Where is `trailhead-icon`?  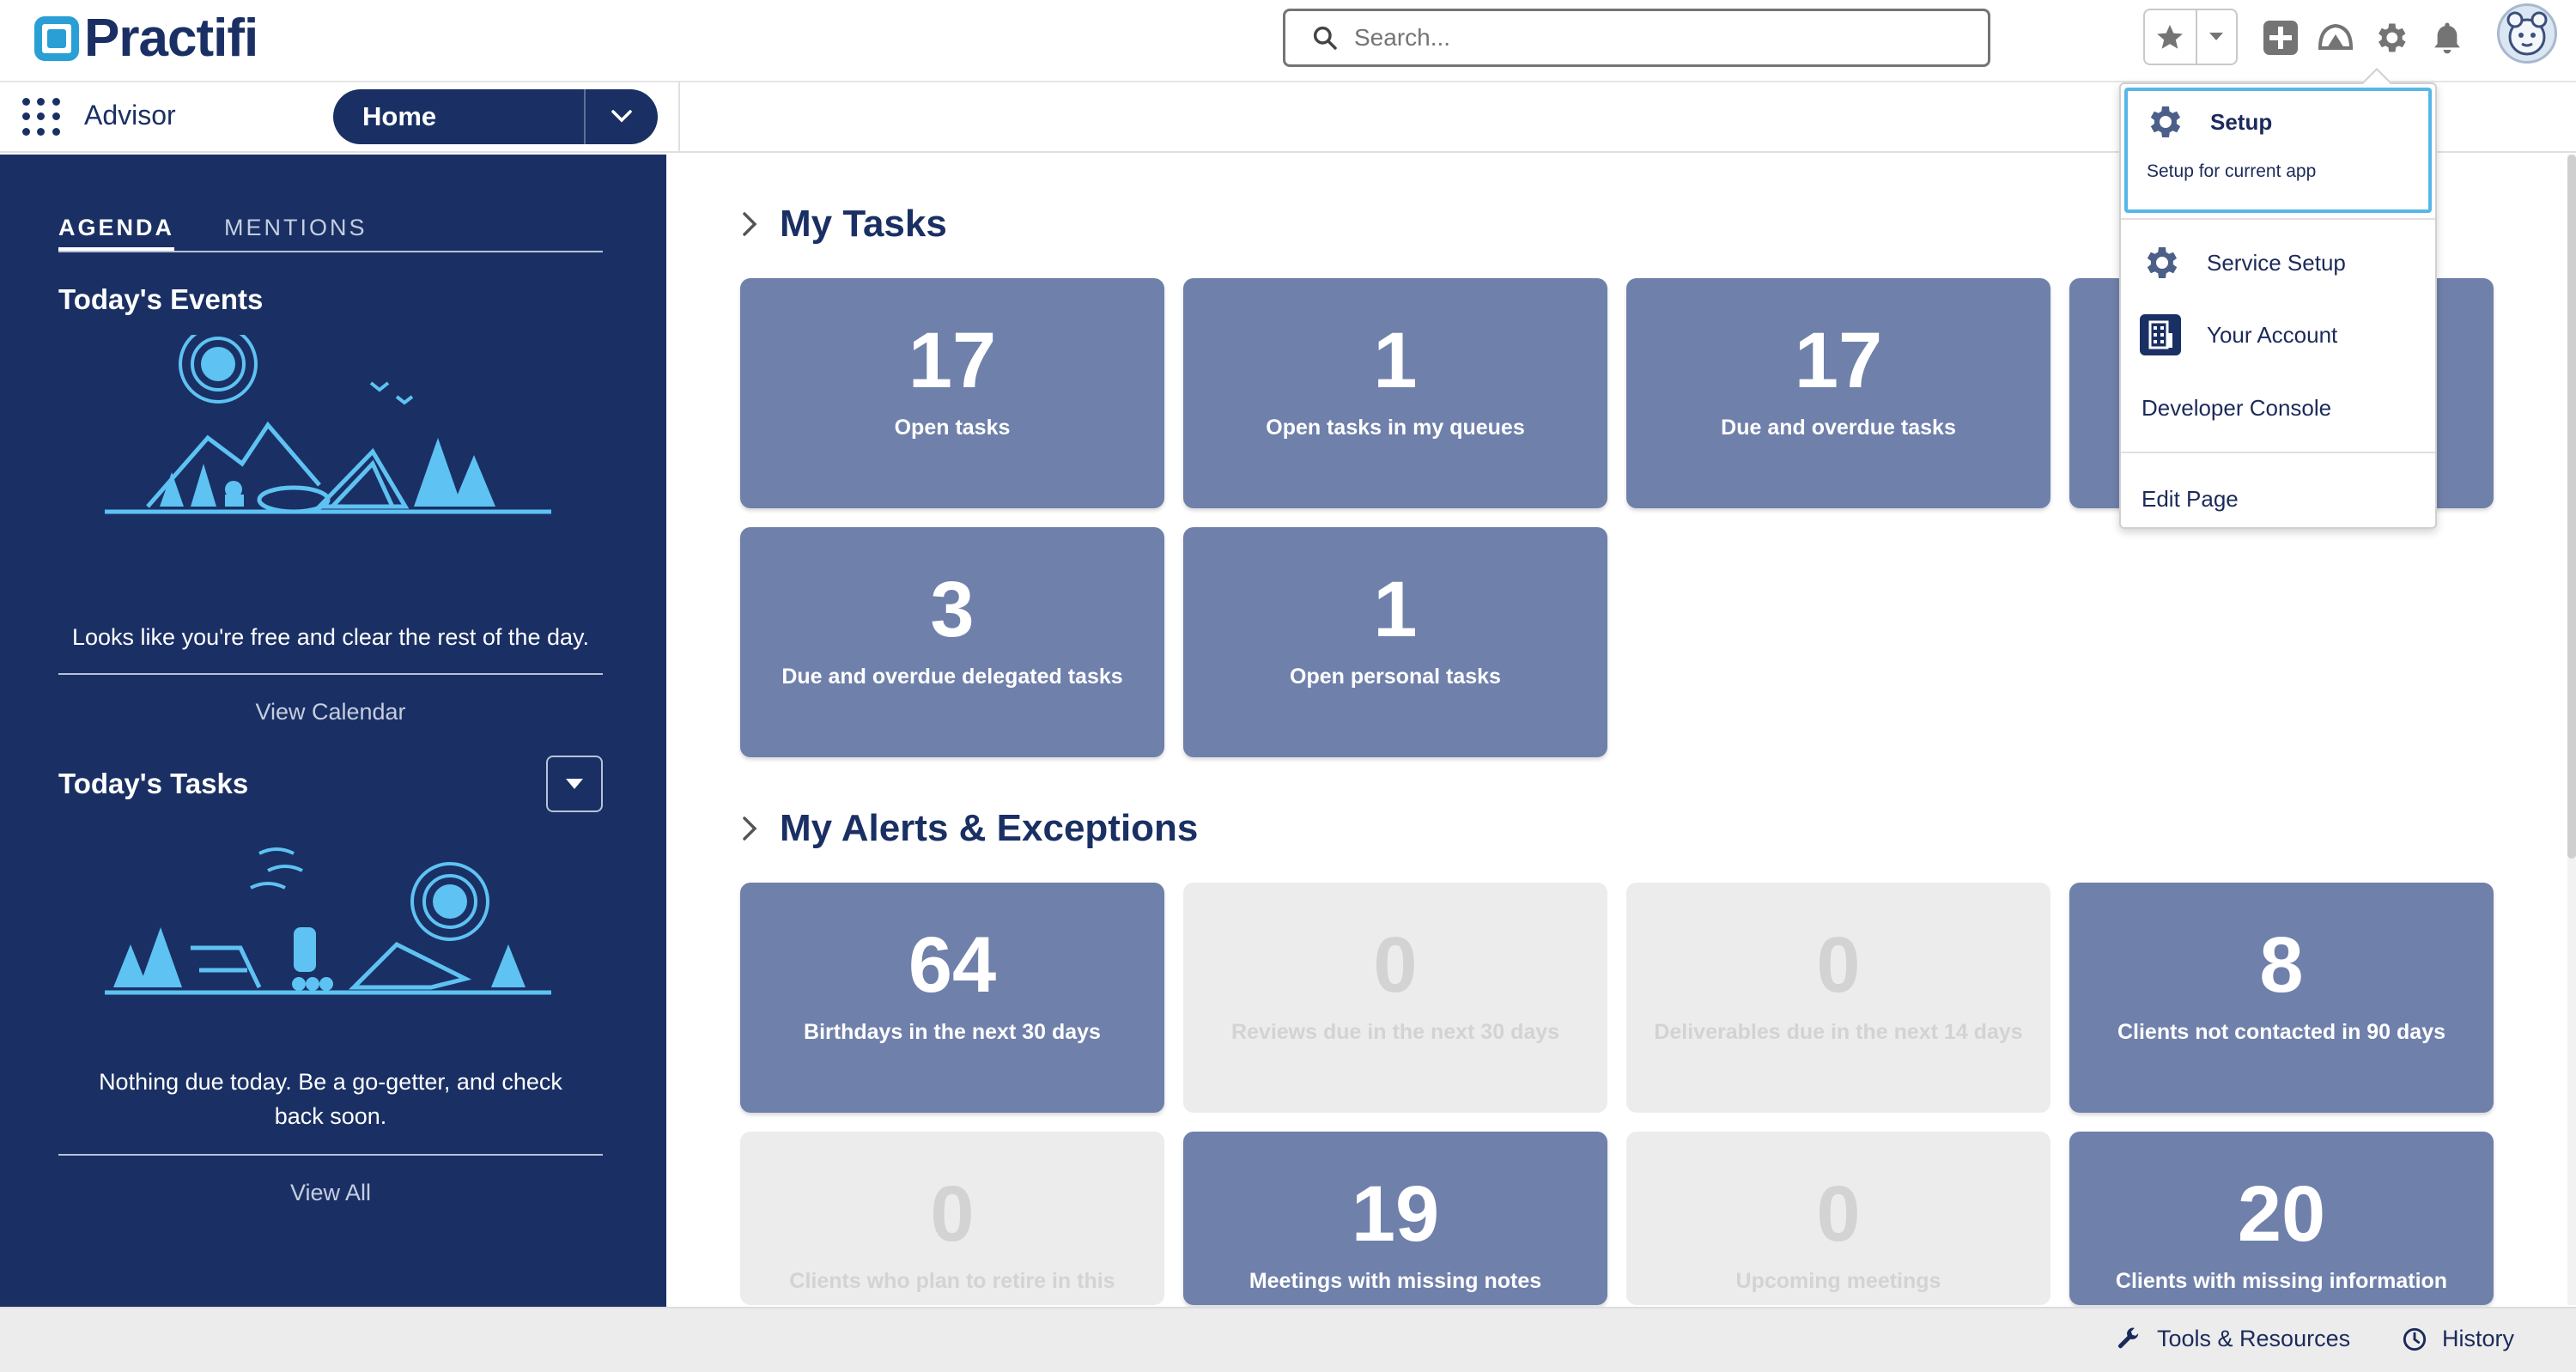 trailhead-icon is located at coordinates (2336, 36).